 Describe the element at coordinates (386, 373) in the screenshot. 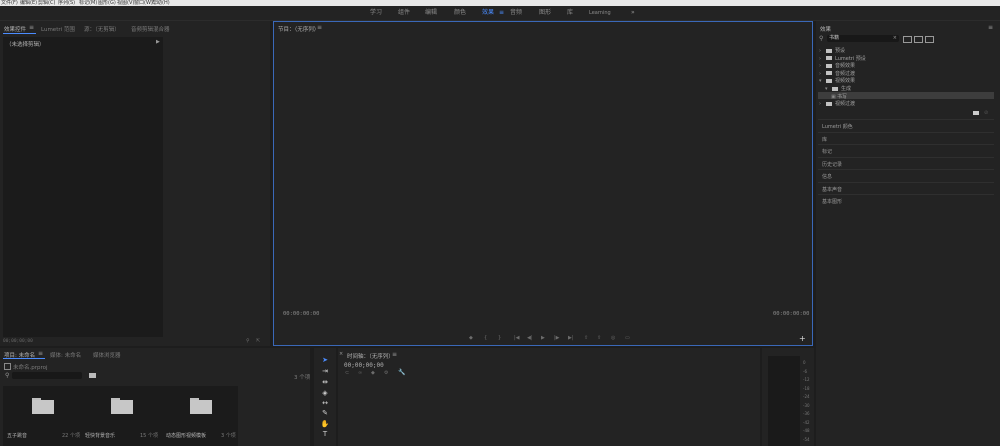

I see `timeline-settings-icon: ⚙` at that location.